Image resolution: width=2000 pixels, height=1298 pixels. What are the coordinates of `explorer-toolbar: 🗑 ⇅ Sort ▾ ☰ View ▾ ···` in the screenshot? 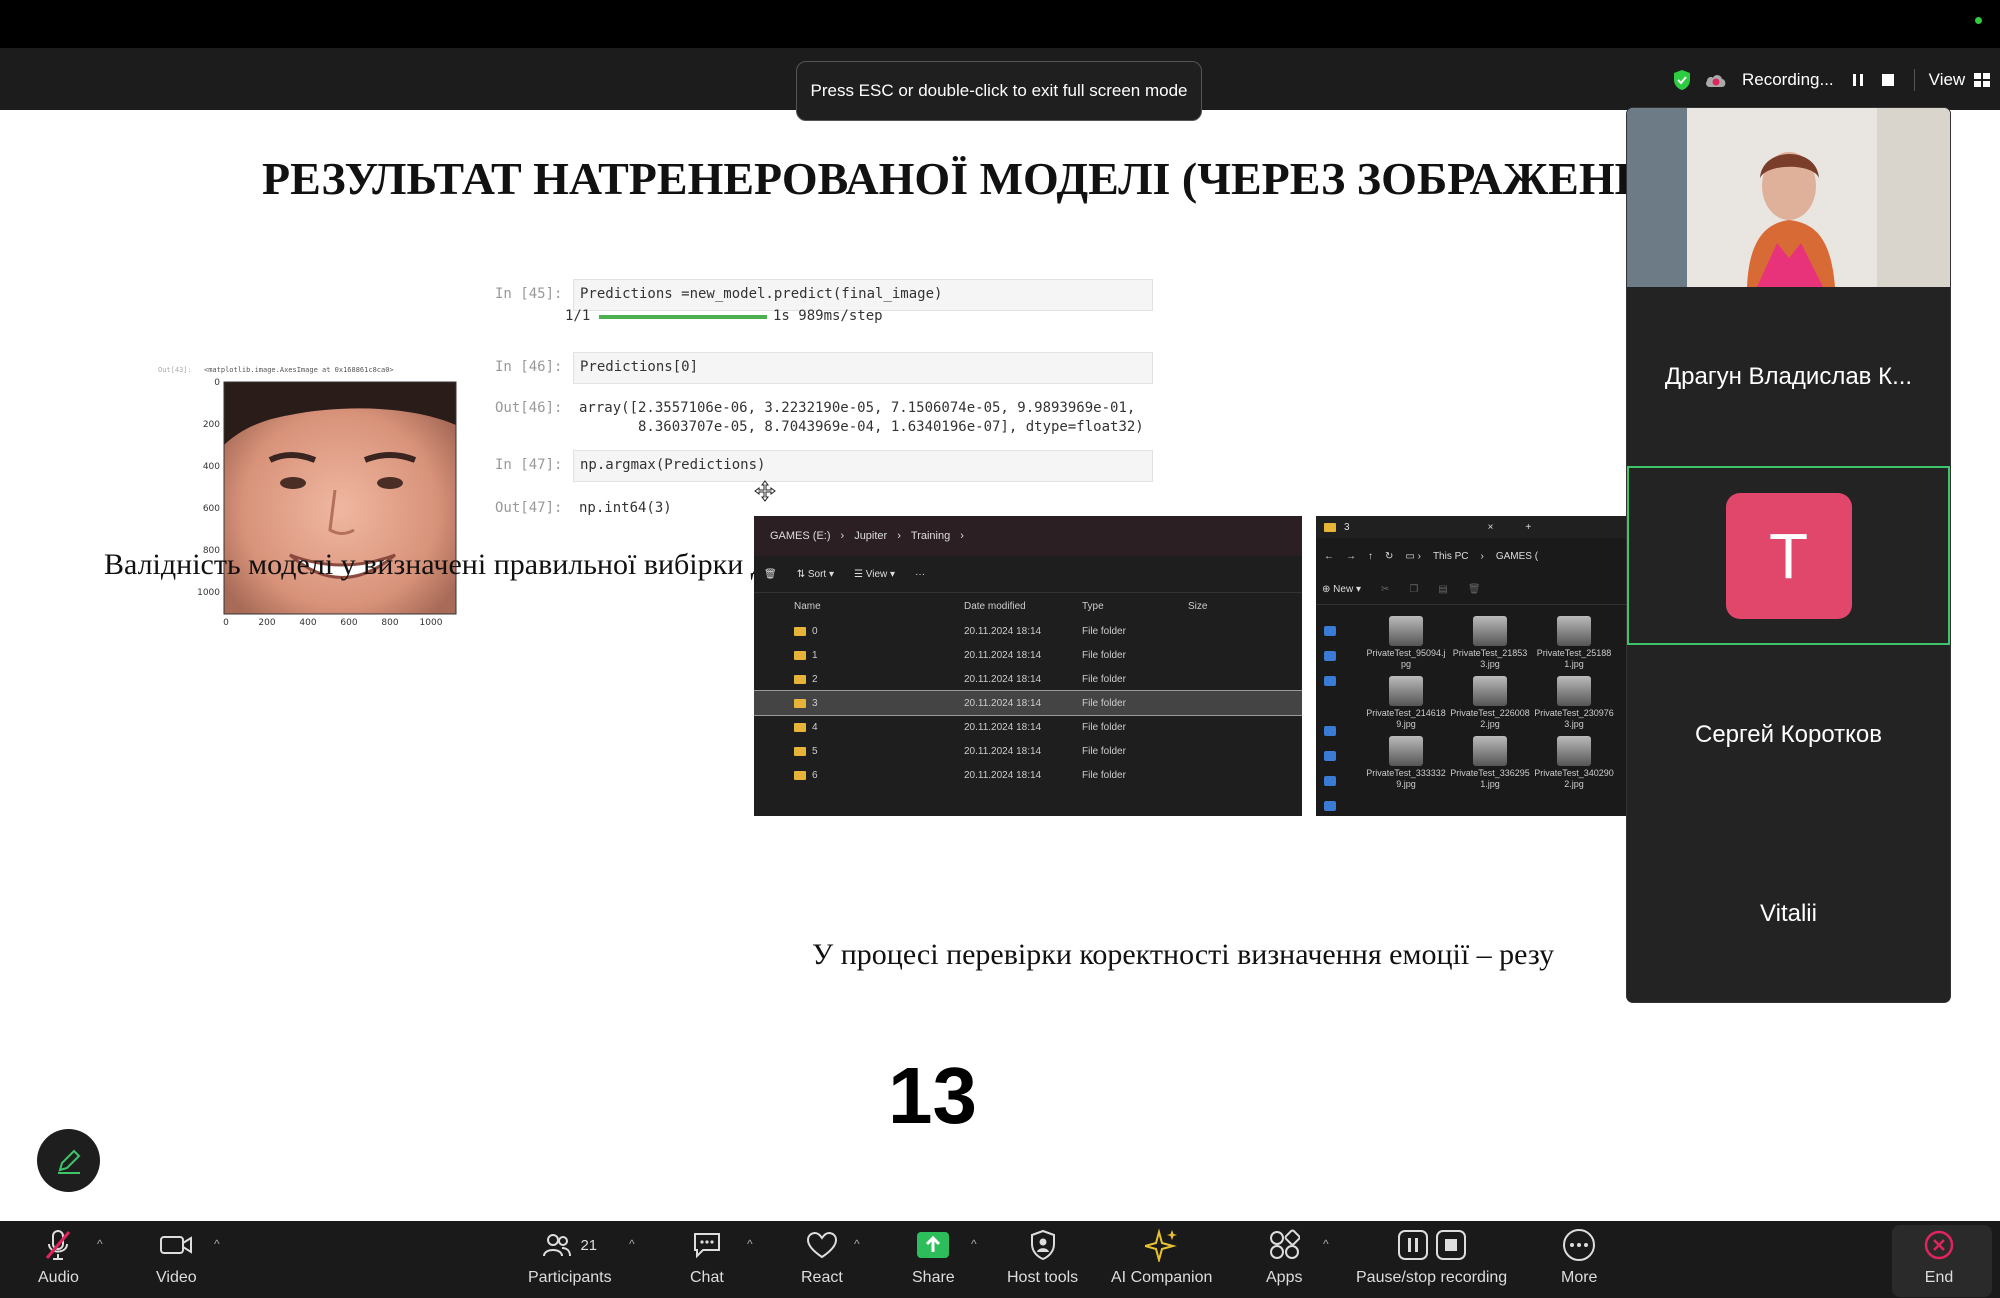 It's located at (1028, 574).